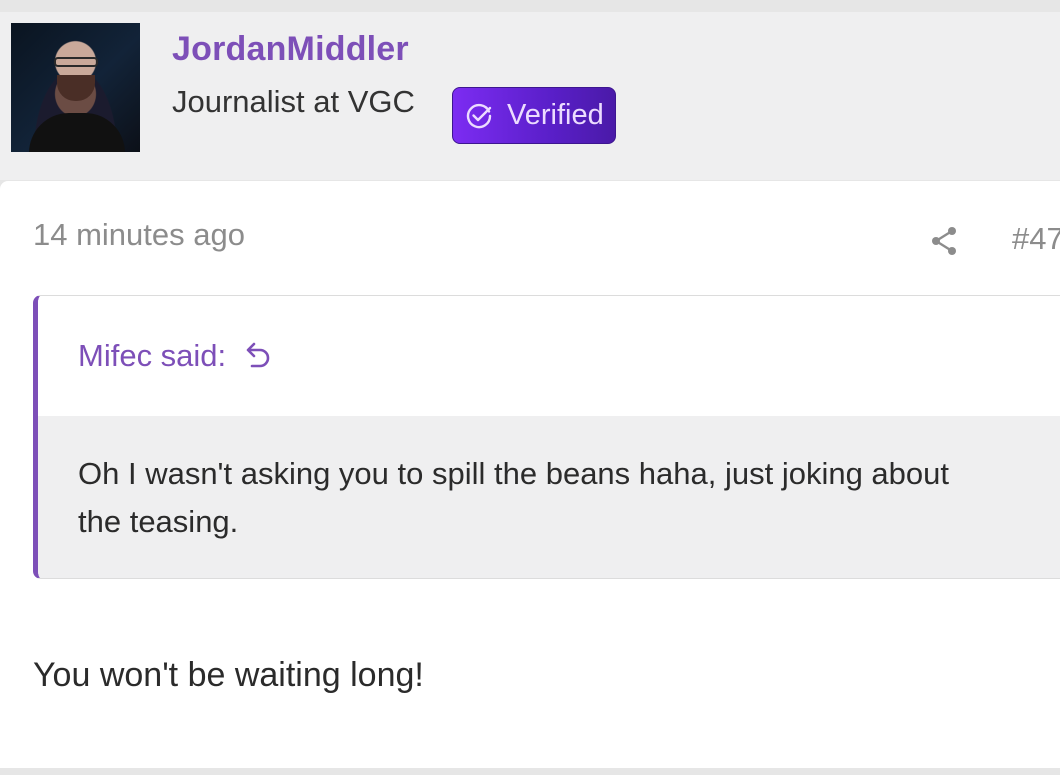  I want to click on avatar-shirt, so click(77, 132).